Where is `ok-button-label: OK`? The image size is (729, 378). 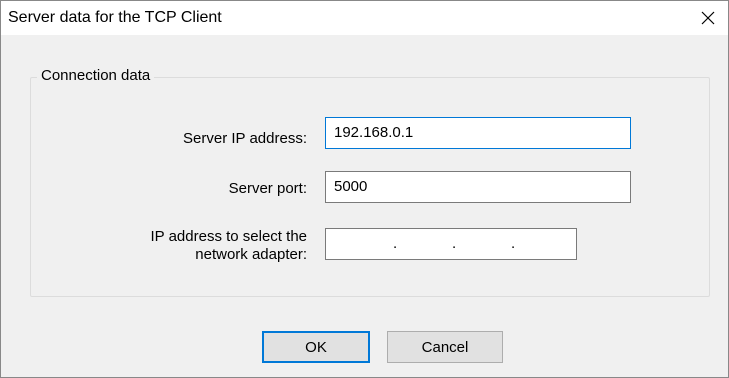
ok-button-label: OK is located at coordinates (316, 347).